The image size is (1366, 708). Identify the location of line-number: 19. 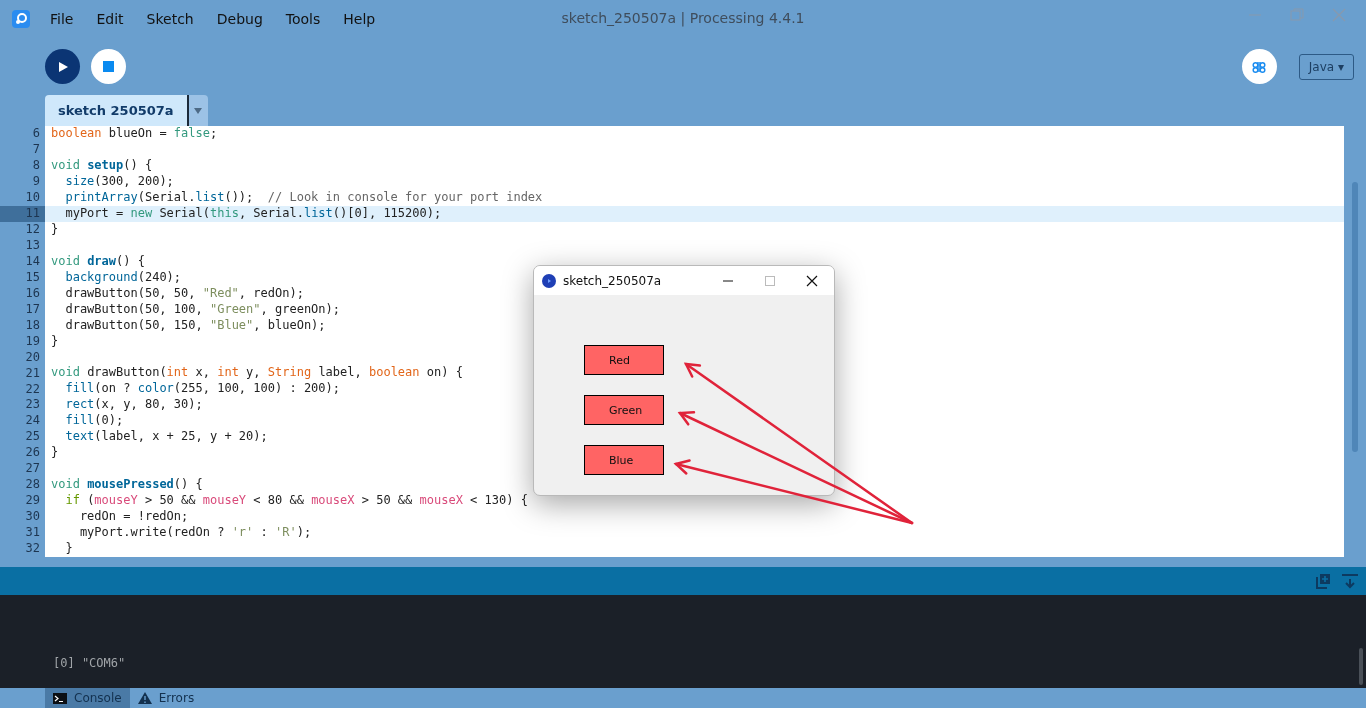
(32, 341).